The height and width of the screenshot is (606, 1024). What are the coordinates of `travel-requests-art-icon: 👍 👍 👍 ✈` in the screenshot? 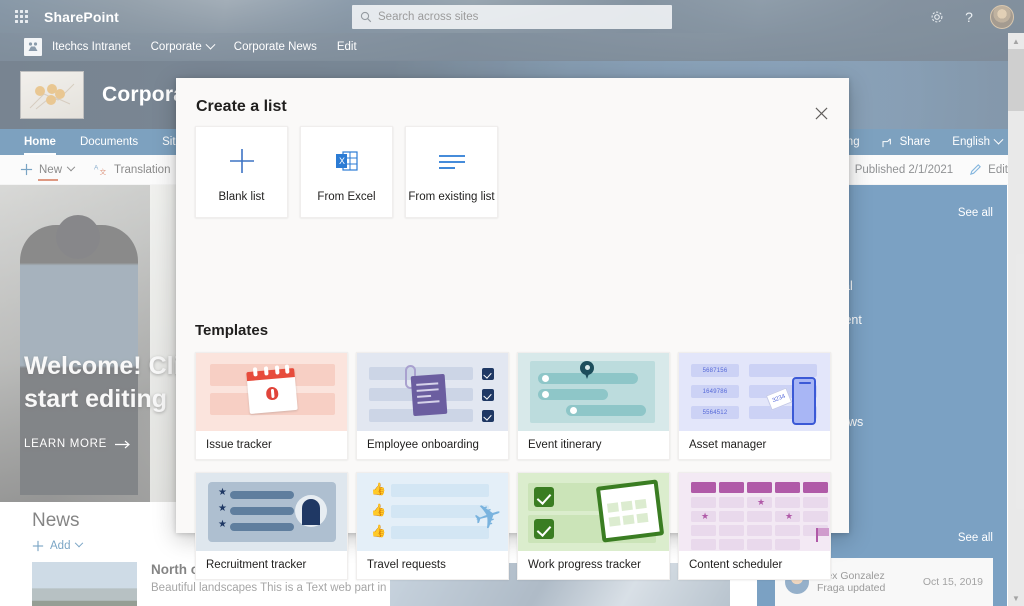 It's located at (432, 512).